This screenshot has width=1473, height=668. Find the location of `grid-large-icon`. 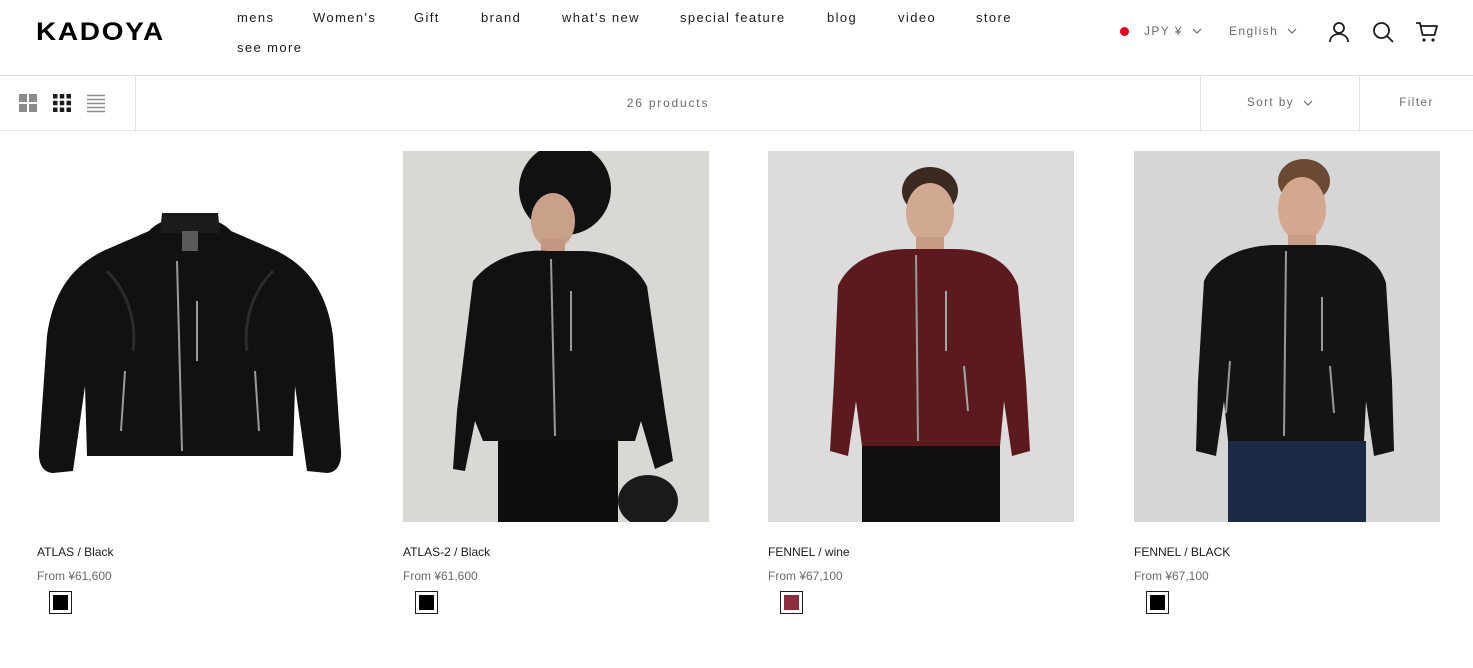

grid-large-icon is located at coordinates (28, 103).